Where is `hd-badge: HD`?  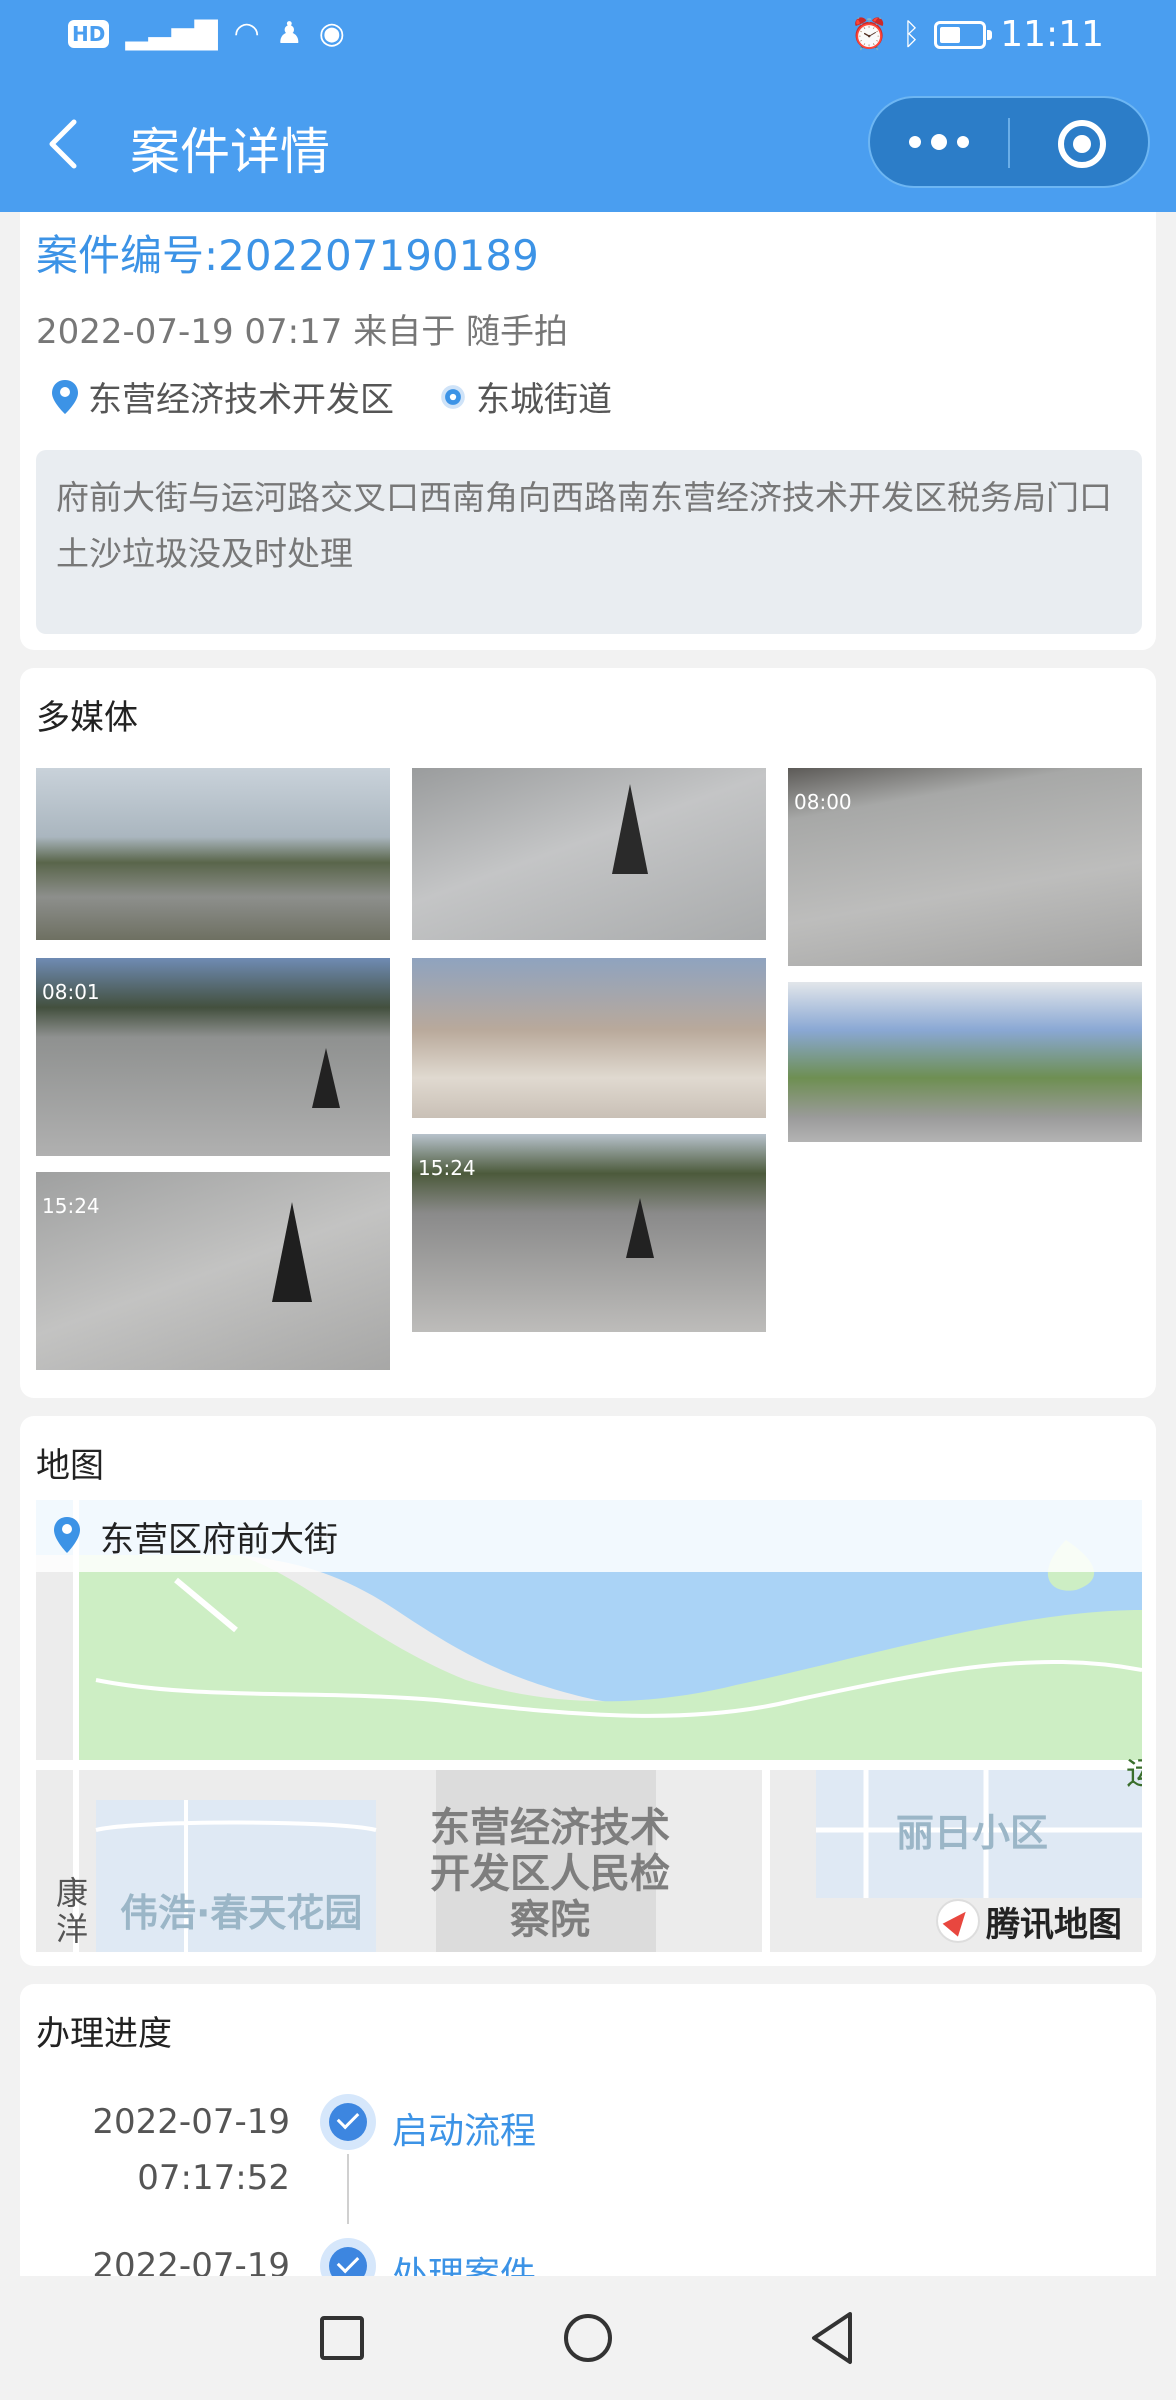
hd-badge: HD is located at coordinates (89, 34).